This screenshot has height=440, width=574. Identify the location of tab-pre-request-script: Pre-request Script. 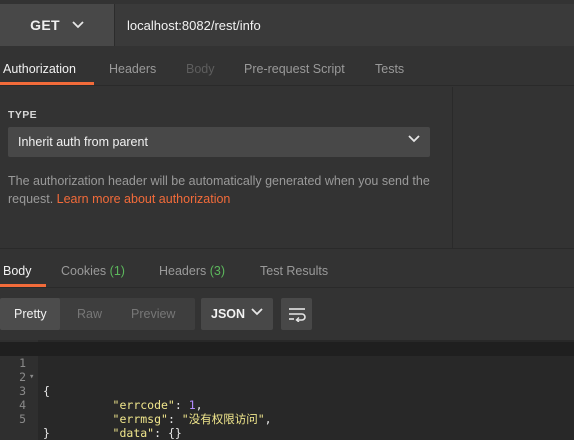
(294, 70).